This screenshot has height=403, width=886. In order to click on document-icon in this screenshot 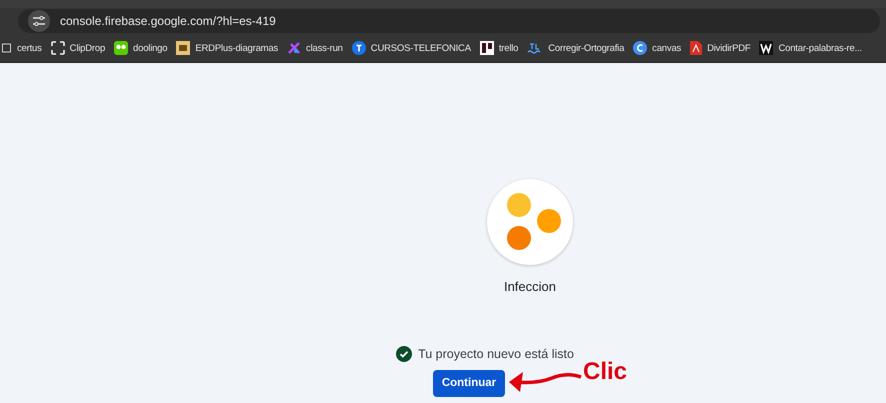, I will do `click(696, 48)`.